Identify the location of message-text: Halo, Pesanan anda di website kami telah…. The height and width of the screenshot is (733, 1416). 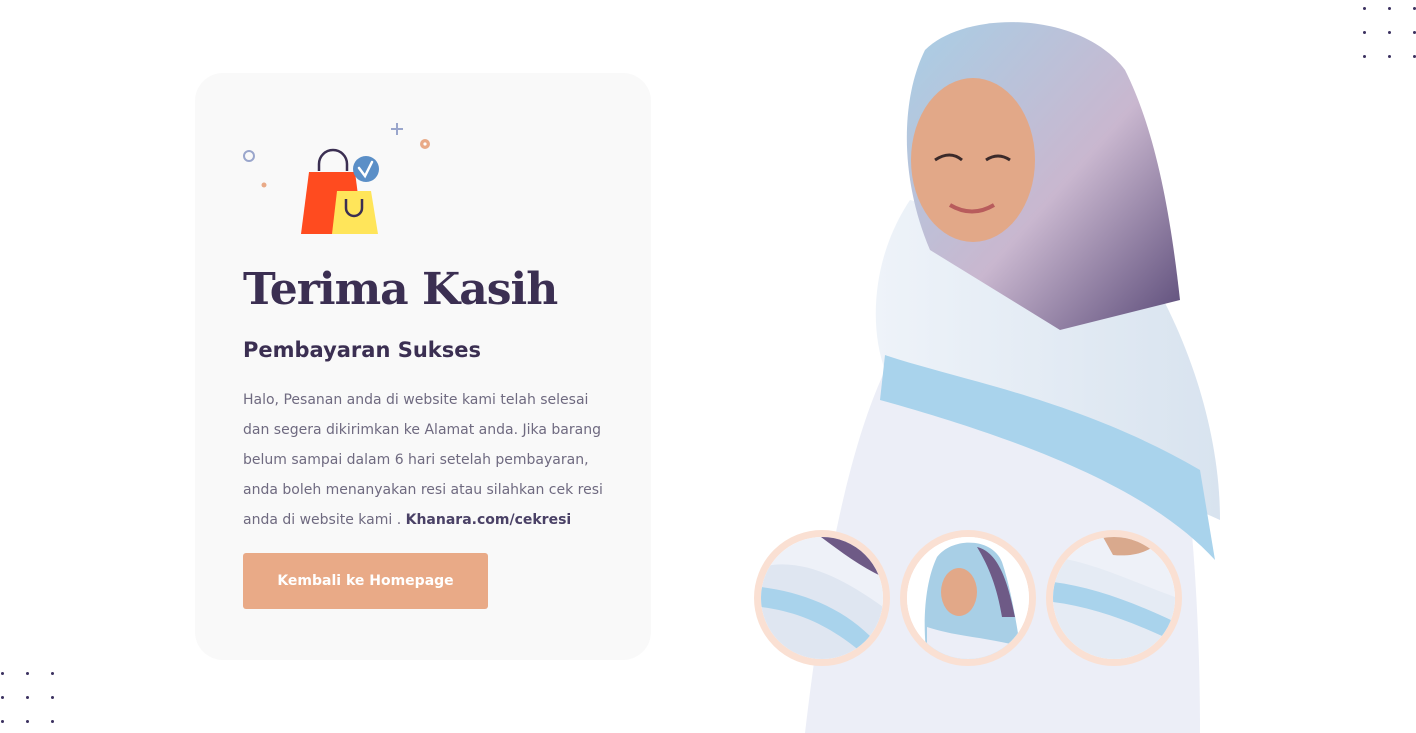
(423, 460).